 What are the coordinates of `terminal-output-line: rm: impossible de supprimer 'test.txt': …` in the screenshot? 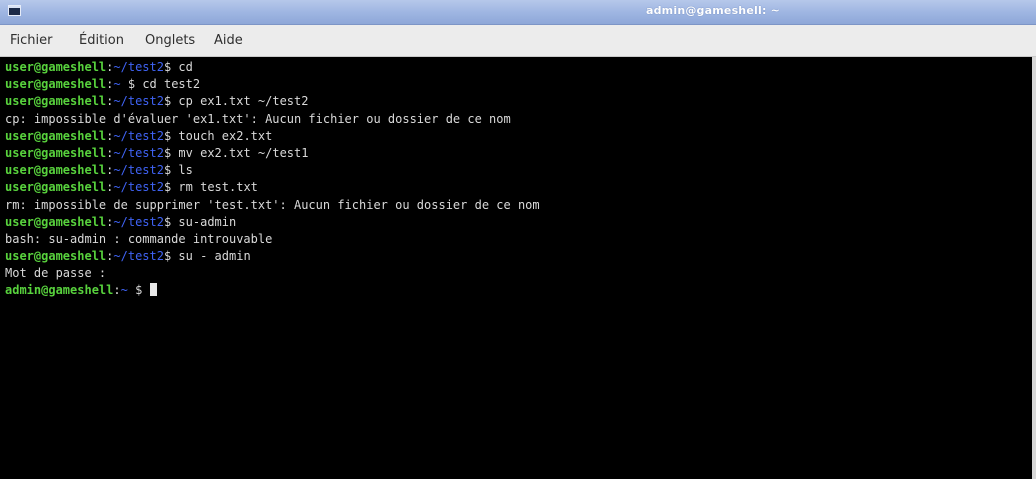 It's located at (272, 205).